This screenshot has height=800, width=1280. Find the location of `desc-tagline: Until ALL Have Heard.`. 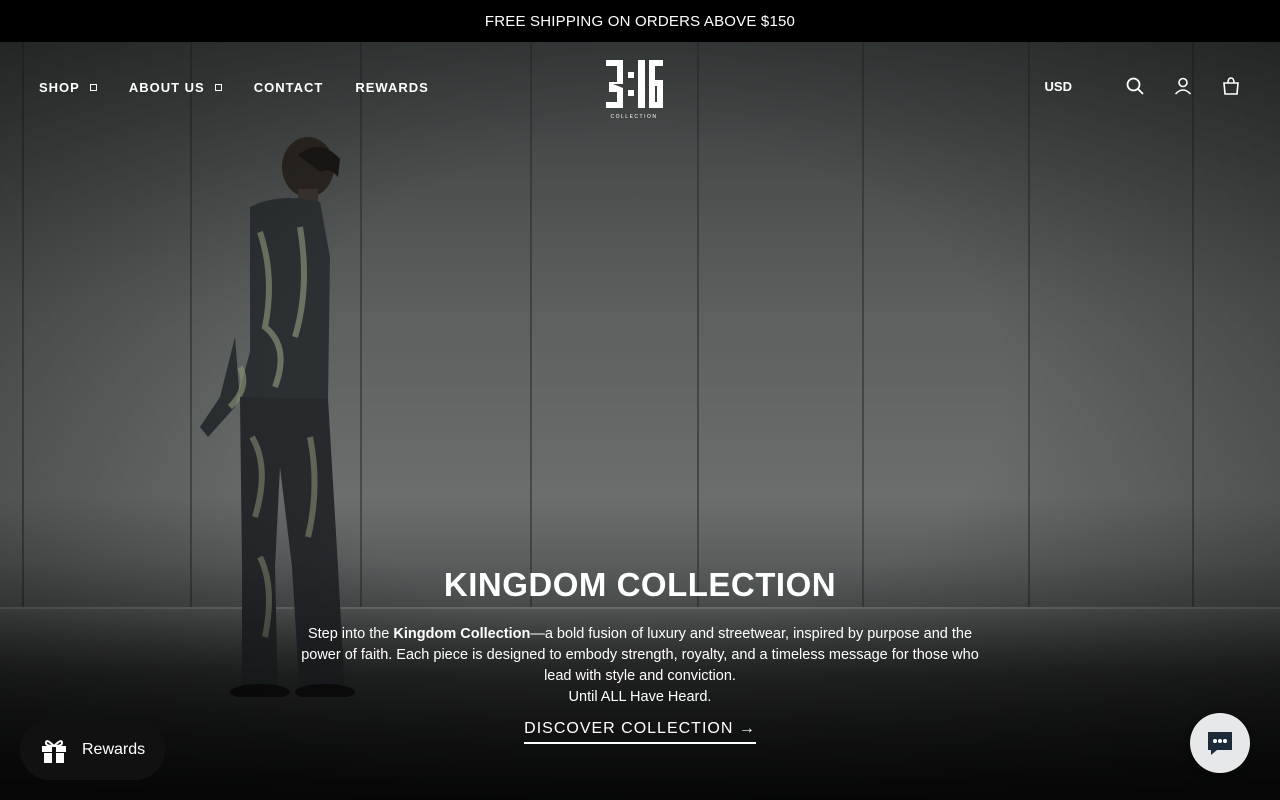

desc-tagline: Until ALL Have Heard. is located at coordinates (640, 697).